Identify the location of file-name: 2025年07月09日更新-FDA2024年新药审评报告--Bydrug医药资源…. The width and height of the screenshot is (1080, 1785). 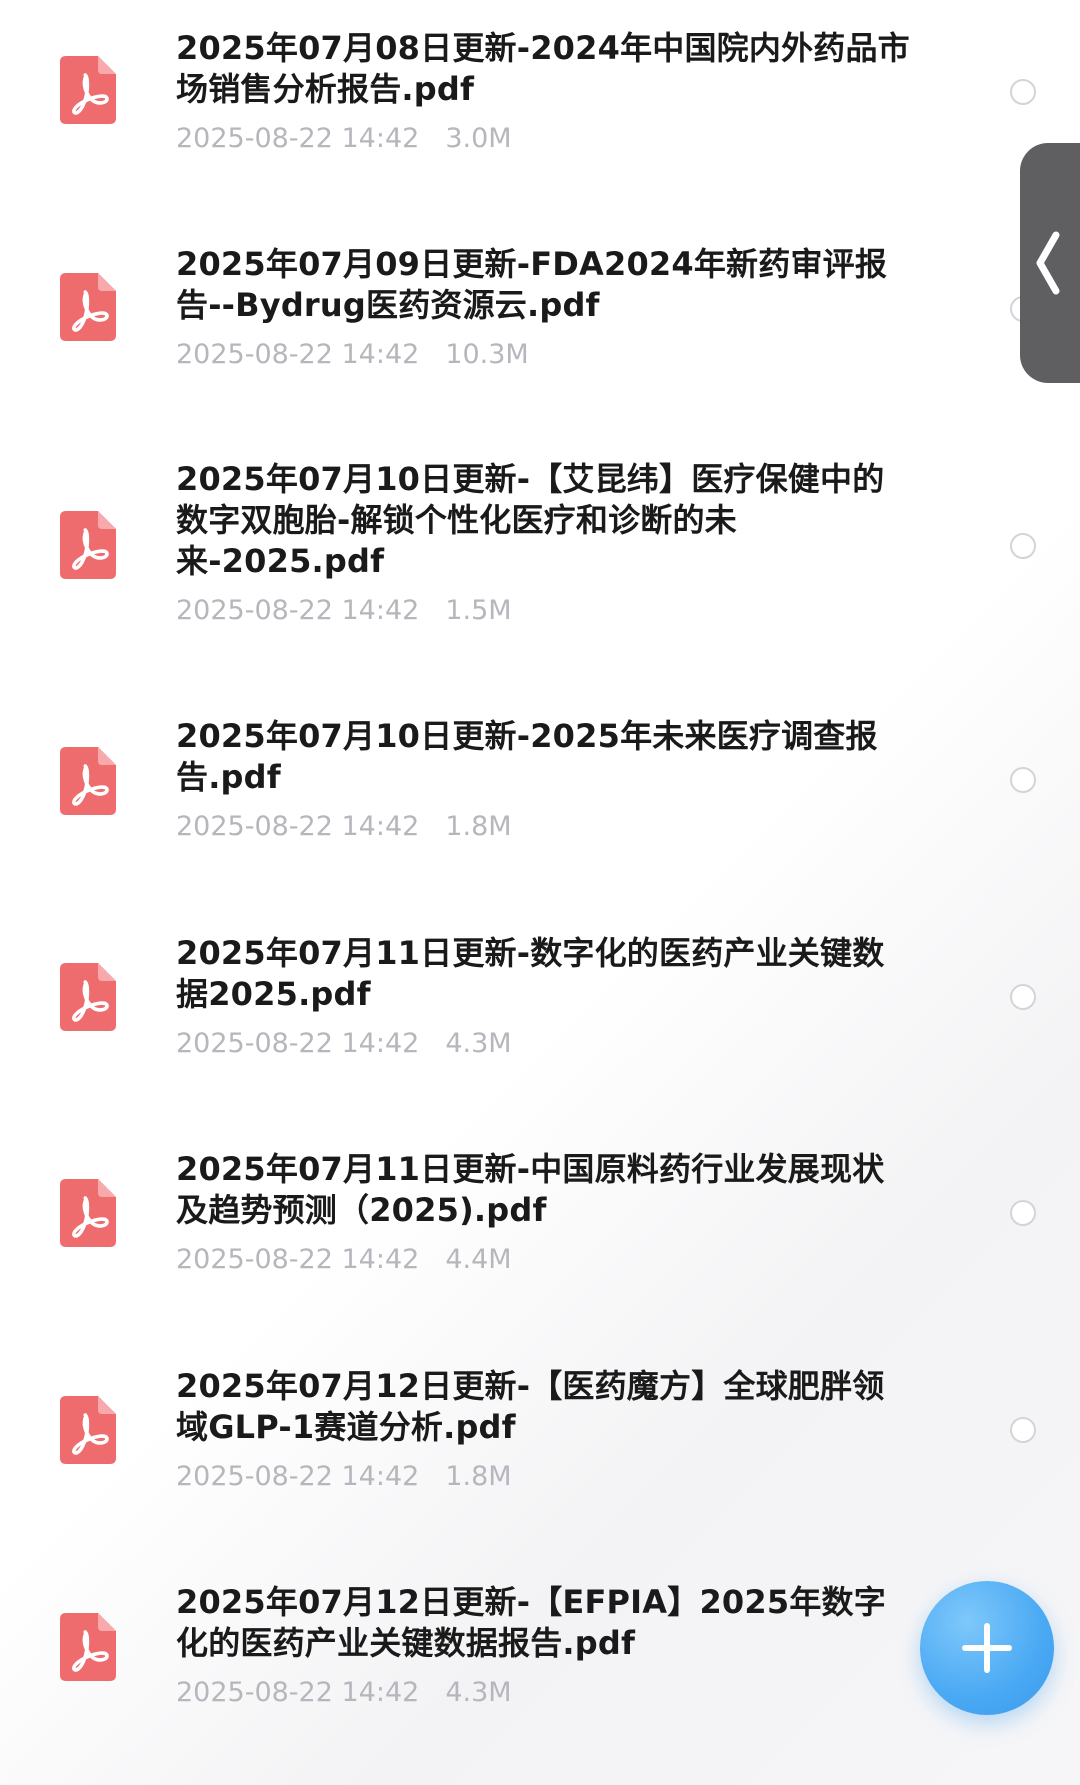
(532, 284).